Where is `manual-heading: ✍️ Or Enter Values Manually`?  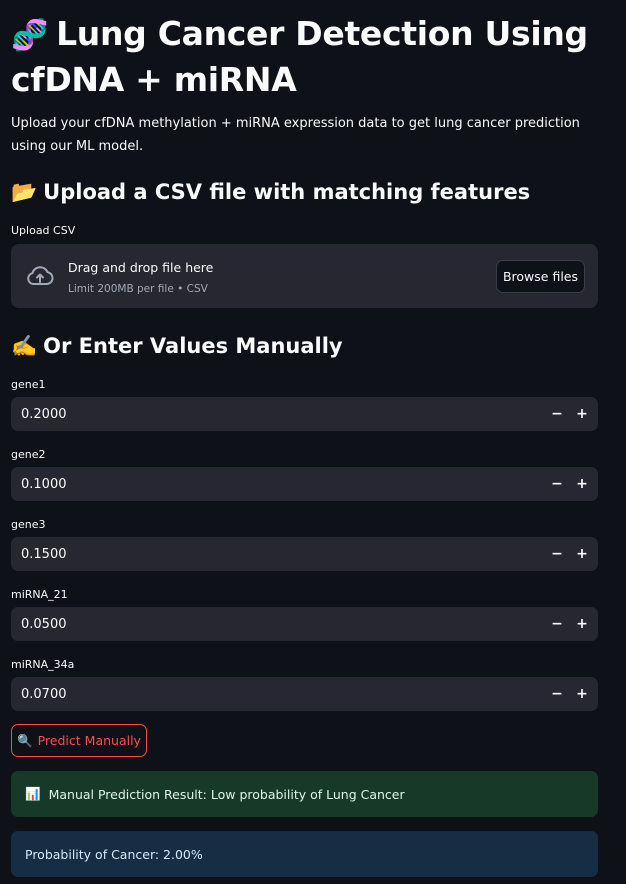
manual-heading: ✍️ Or Enter Values Manually is located at coordinates (177, 346).